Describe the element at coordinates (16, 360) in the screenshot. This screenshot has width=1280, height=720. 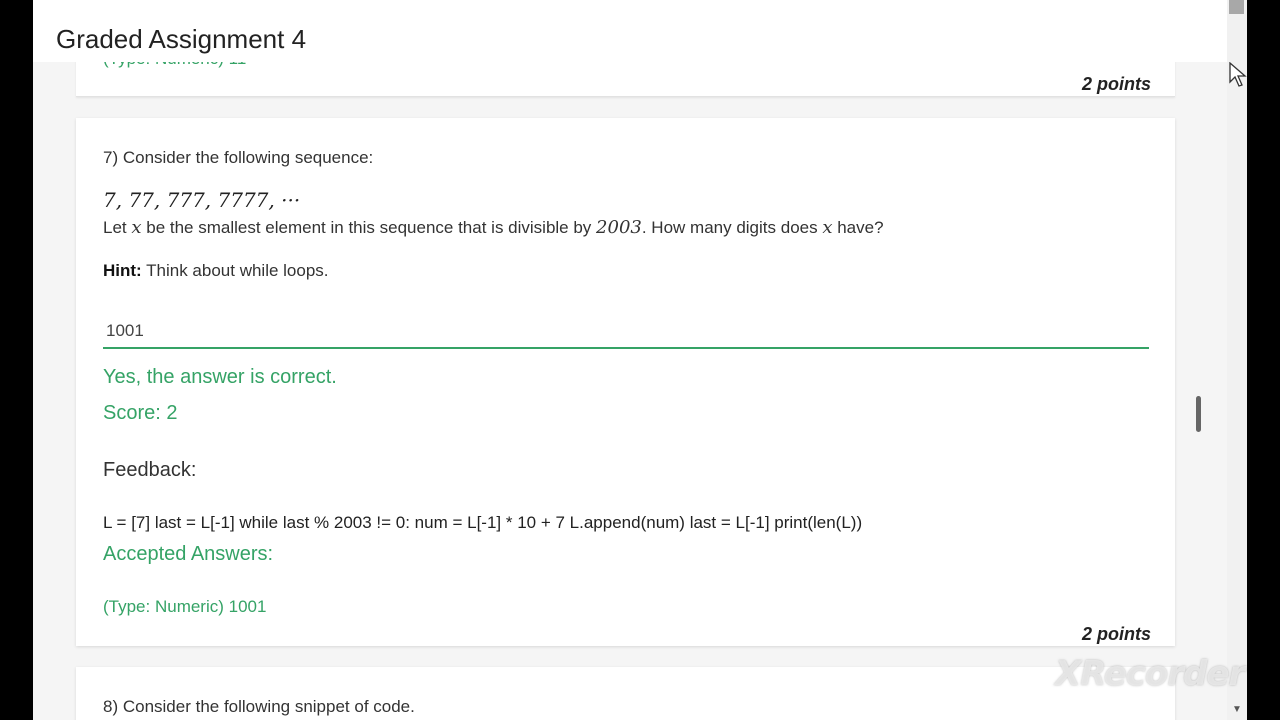
I see `left-letterbox` at that location.